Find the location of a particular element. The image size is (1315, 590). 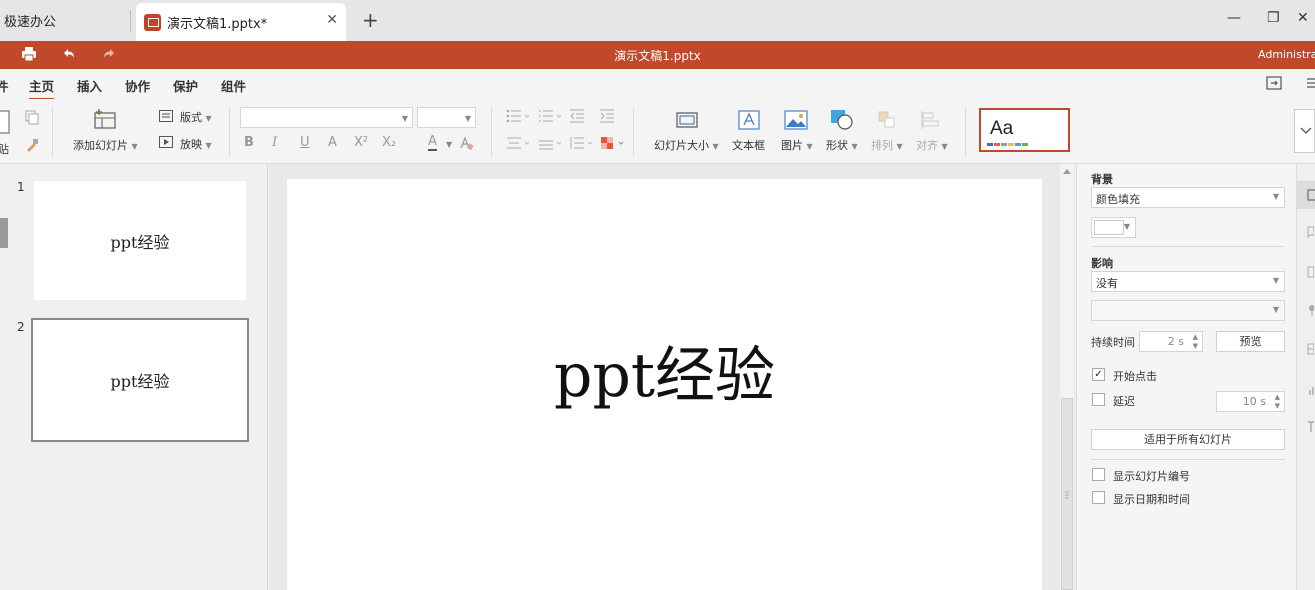

delay-checkbox is located at coordinates (1098, 399).